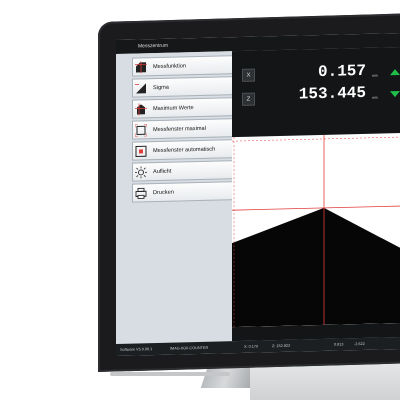  Describe the element at coordinates (179, 129) in the screenshot. I see `menu-item-label: Messfenster maximal` at that location.